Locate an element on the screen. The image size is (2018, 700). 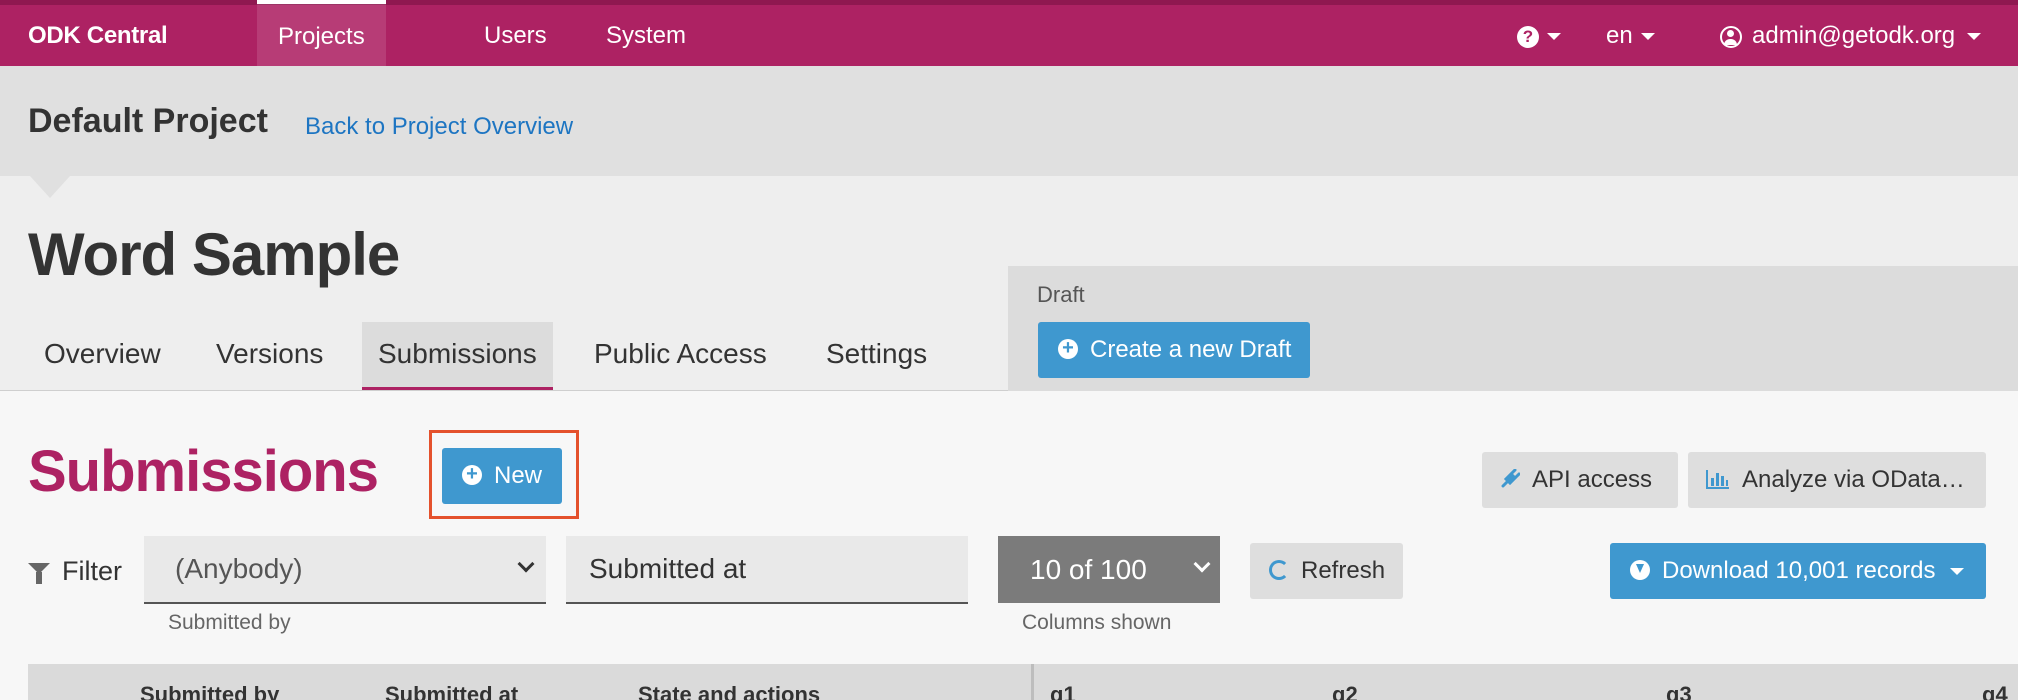
tab-label: Public Access is located at coordinates (680, 353).